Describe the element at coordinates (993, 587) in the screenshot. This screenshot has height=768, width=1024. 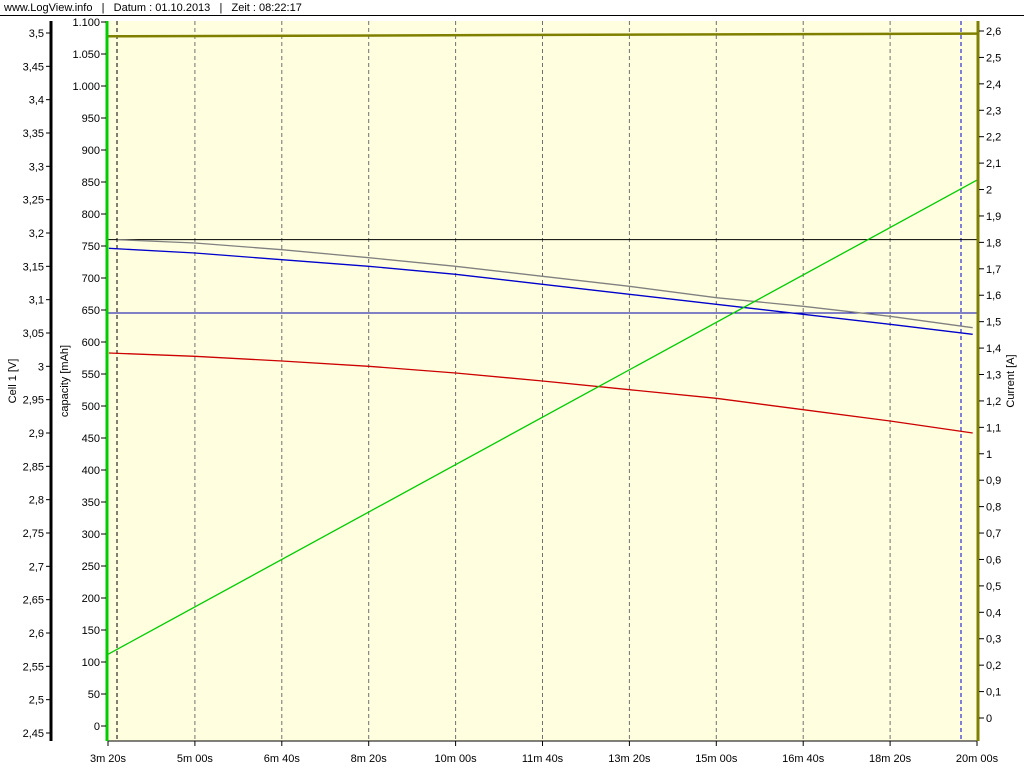
I see `current-tick-label: 0,5` at that location.